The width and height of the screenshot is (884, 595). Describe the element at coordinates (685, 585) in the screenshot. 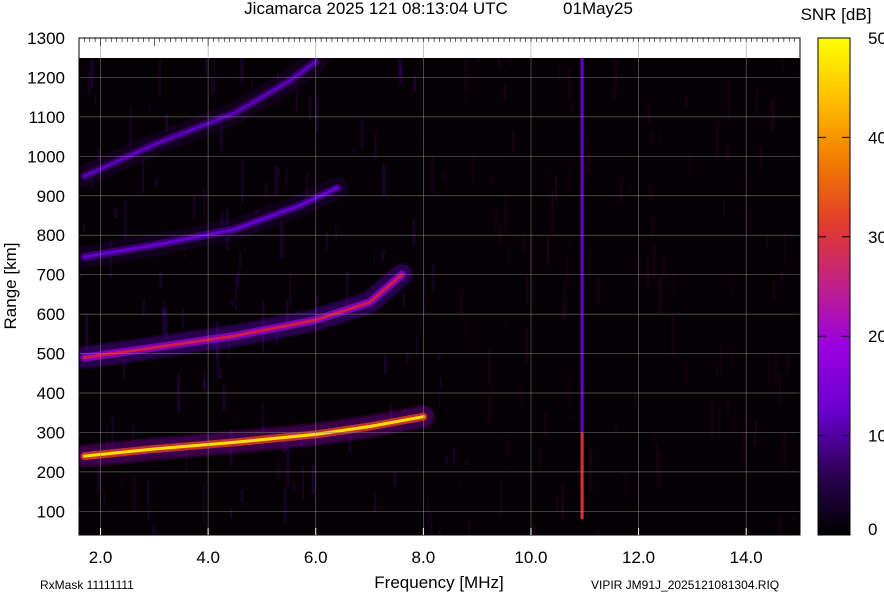

I see `file-label: VIPIR JM91J_2025121081304.RIQ` at that location.